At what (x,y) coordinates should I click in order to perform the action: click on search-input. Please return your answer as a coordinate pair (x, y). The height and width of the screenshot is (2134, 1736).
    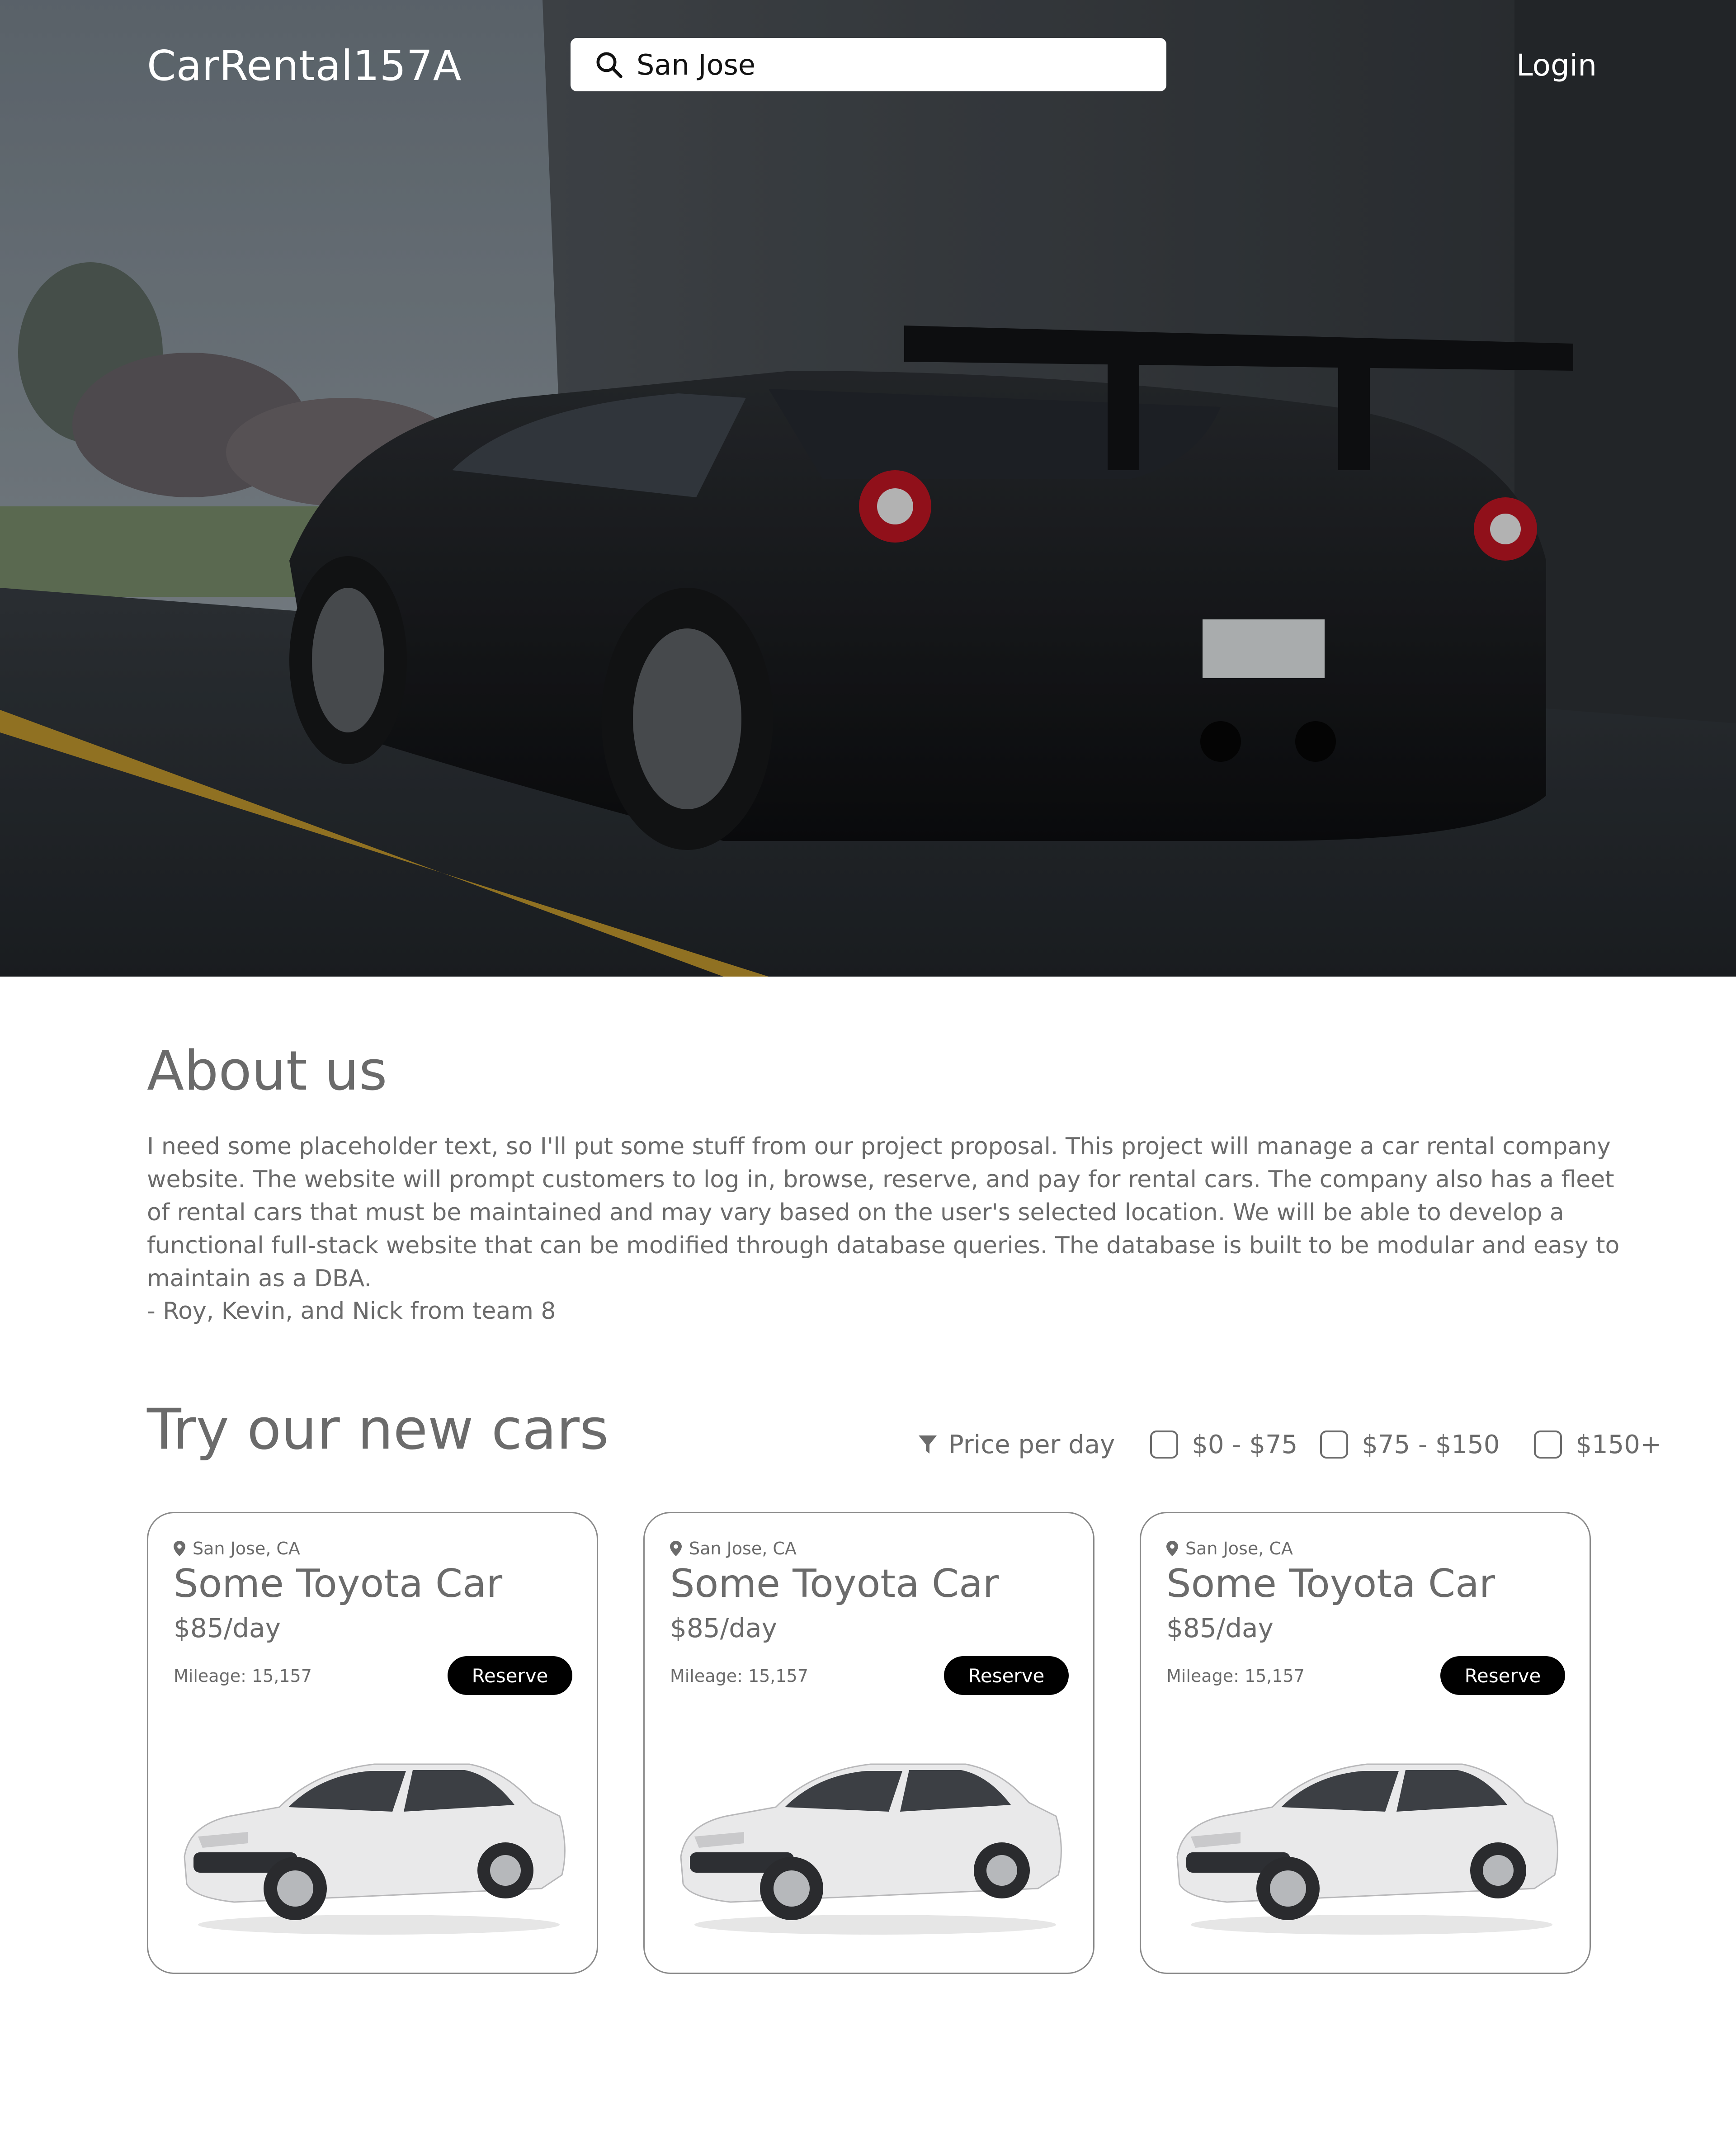
    Looking at the image, I should click on (886, 64).